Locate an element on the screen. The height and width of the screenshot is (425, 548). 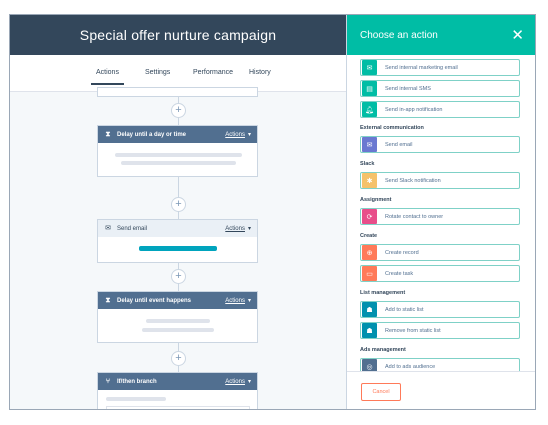
workflow-card-partial is located at coordinates (177, 92).